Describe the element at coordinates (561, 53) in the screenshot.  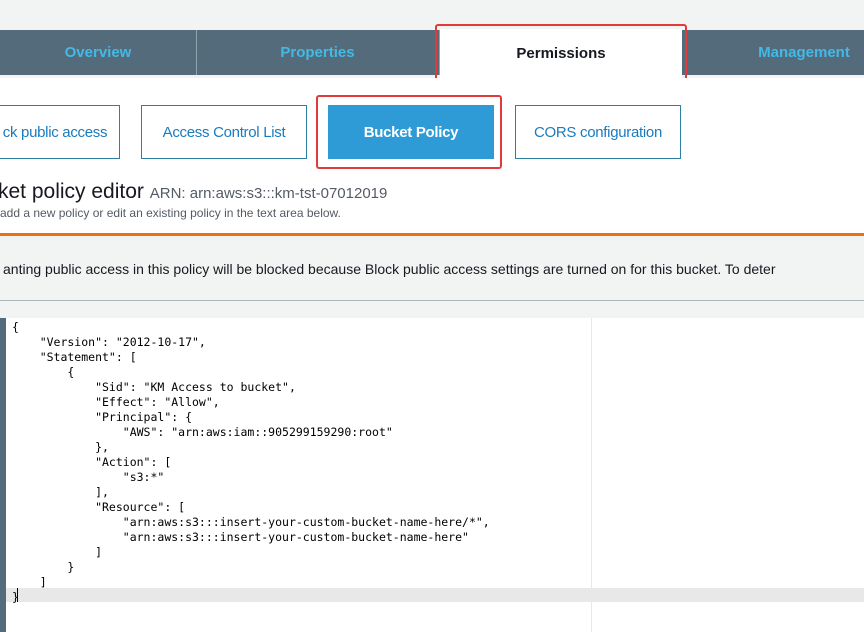
I see `tab-permissions: Permissions` at that location.